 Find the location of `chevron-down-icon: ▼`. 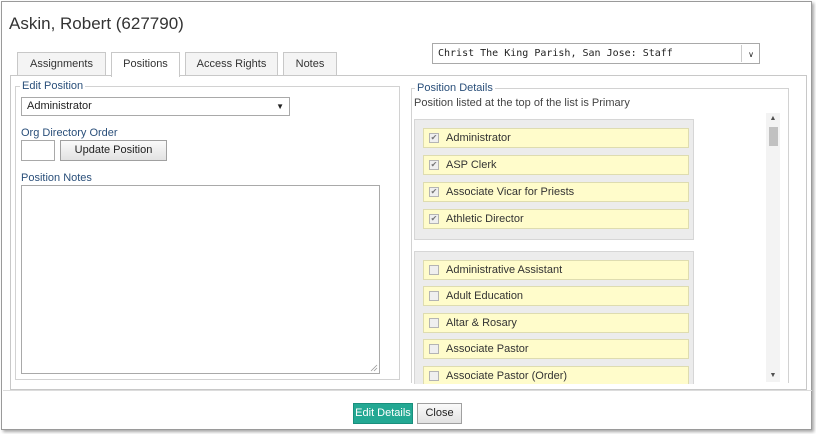

chevron-down-icon: ▼ is located at coordinates (280, 106).